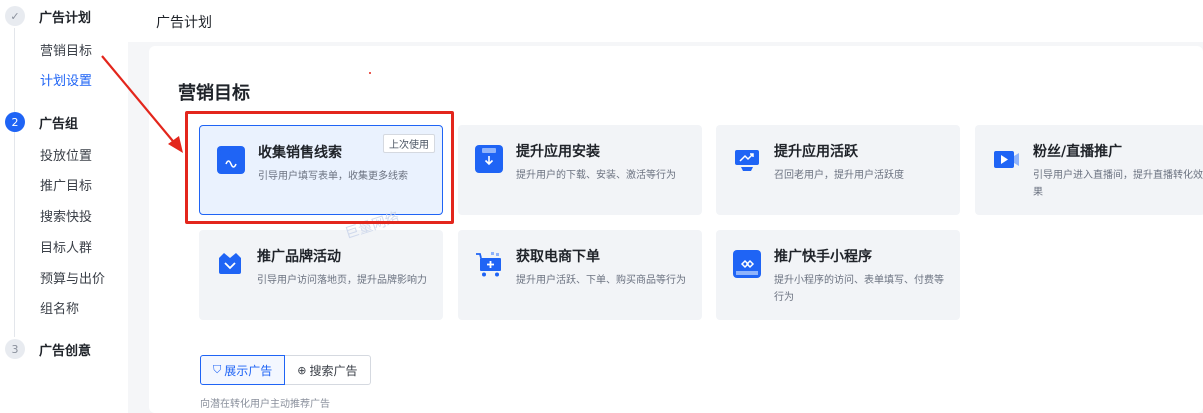  What do you see at coordinates (15, 16) in the screenshot?
I see `check-icon: ✓` at bounding box center [15, 16].